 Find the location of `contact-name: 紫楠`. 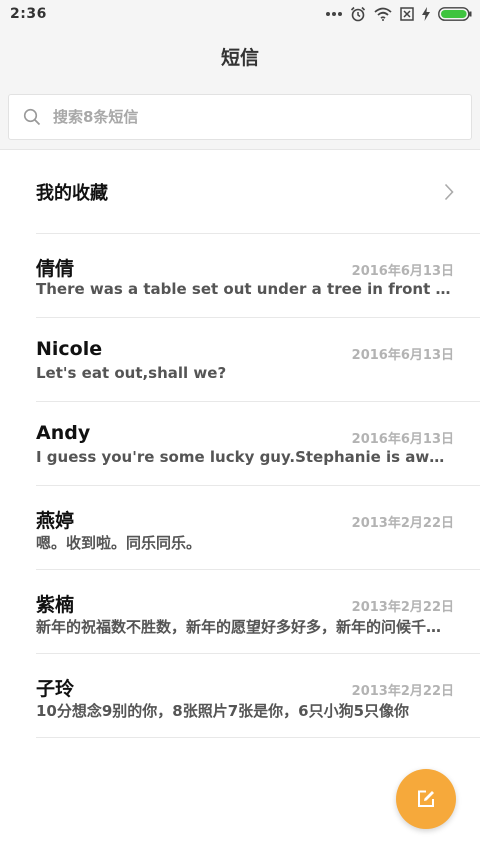

contact-name: 紫楠 is located at coordinates (55, 605).